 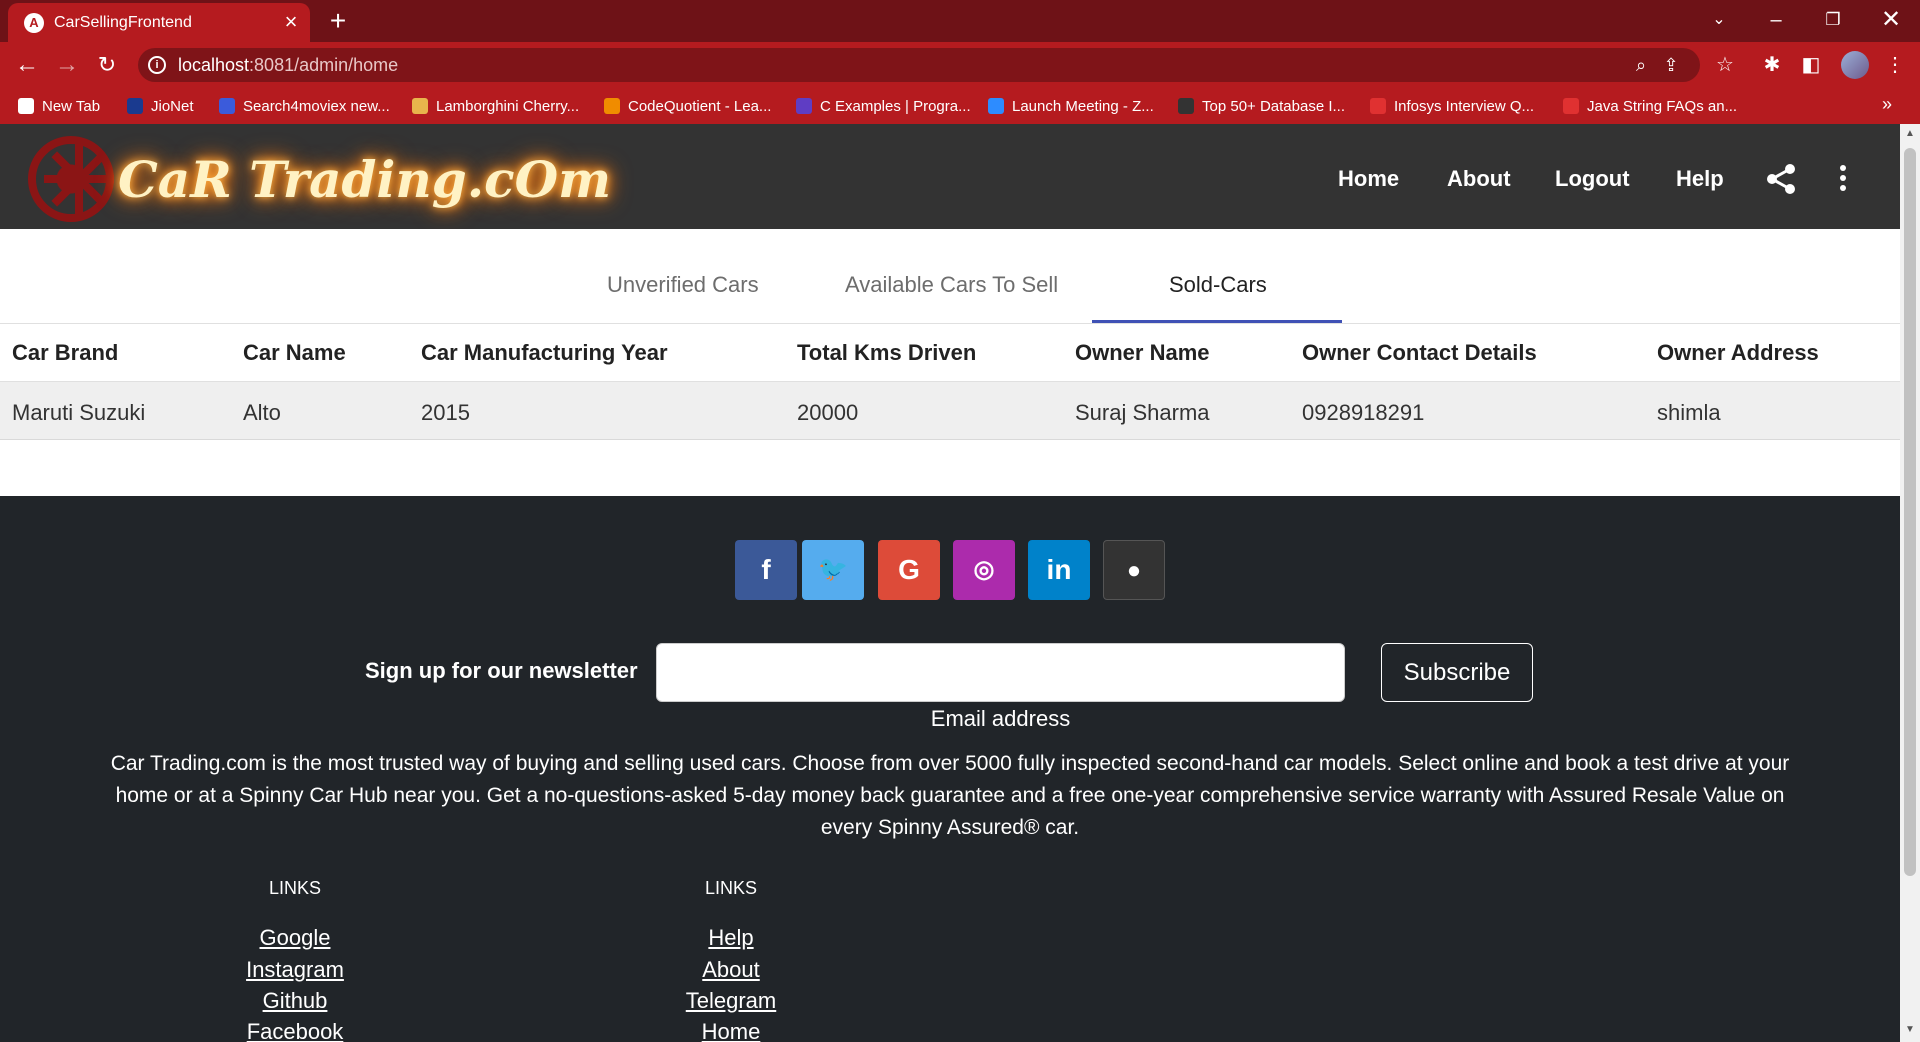 What do you see at coordinates (1725, 65) in the screenshot?
I see `bookmark-star-icon: ☆` at bounding box center [1725, 65].